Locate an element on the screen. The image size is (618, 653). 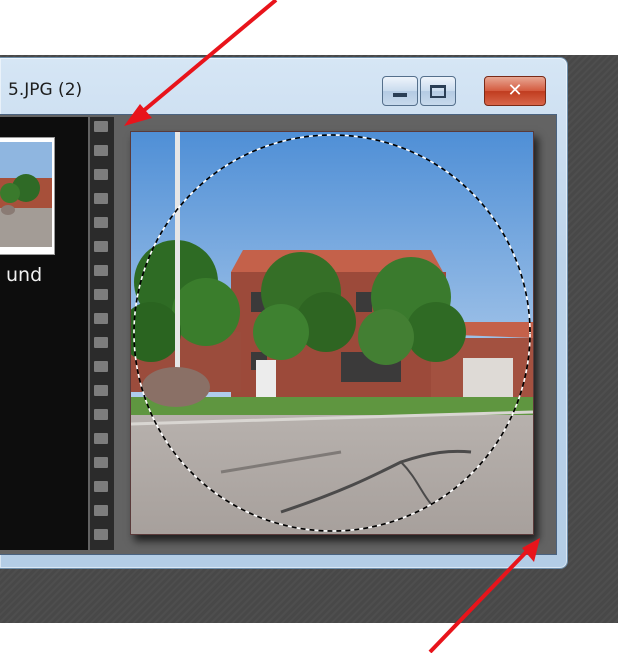
arrow-head-bottom-icon is located at coordinates (531, 550).